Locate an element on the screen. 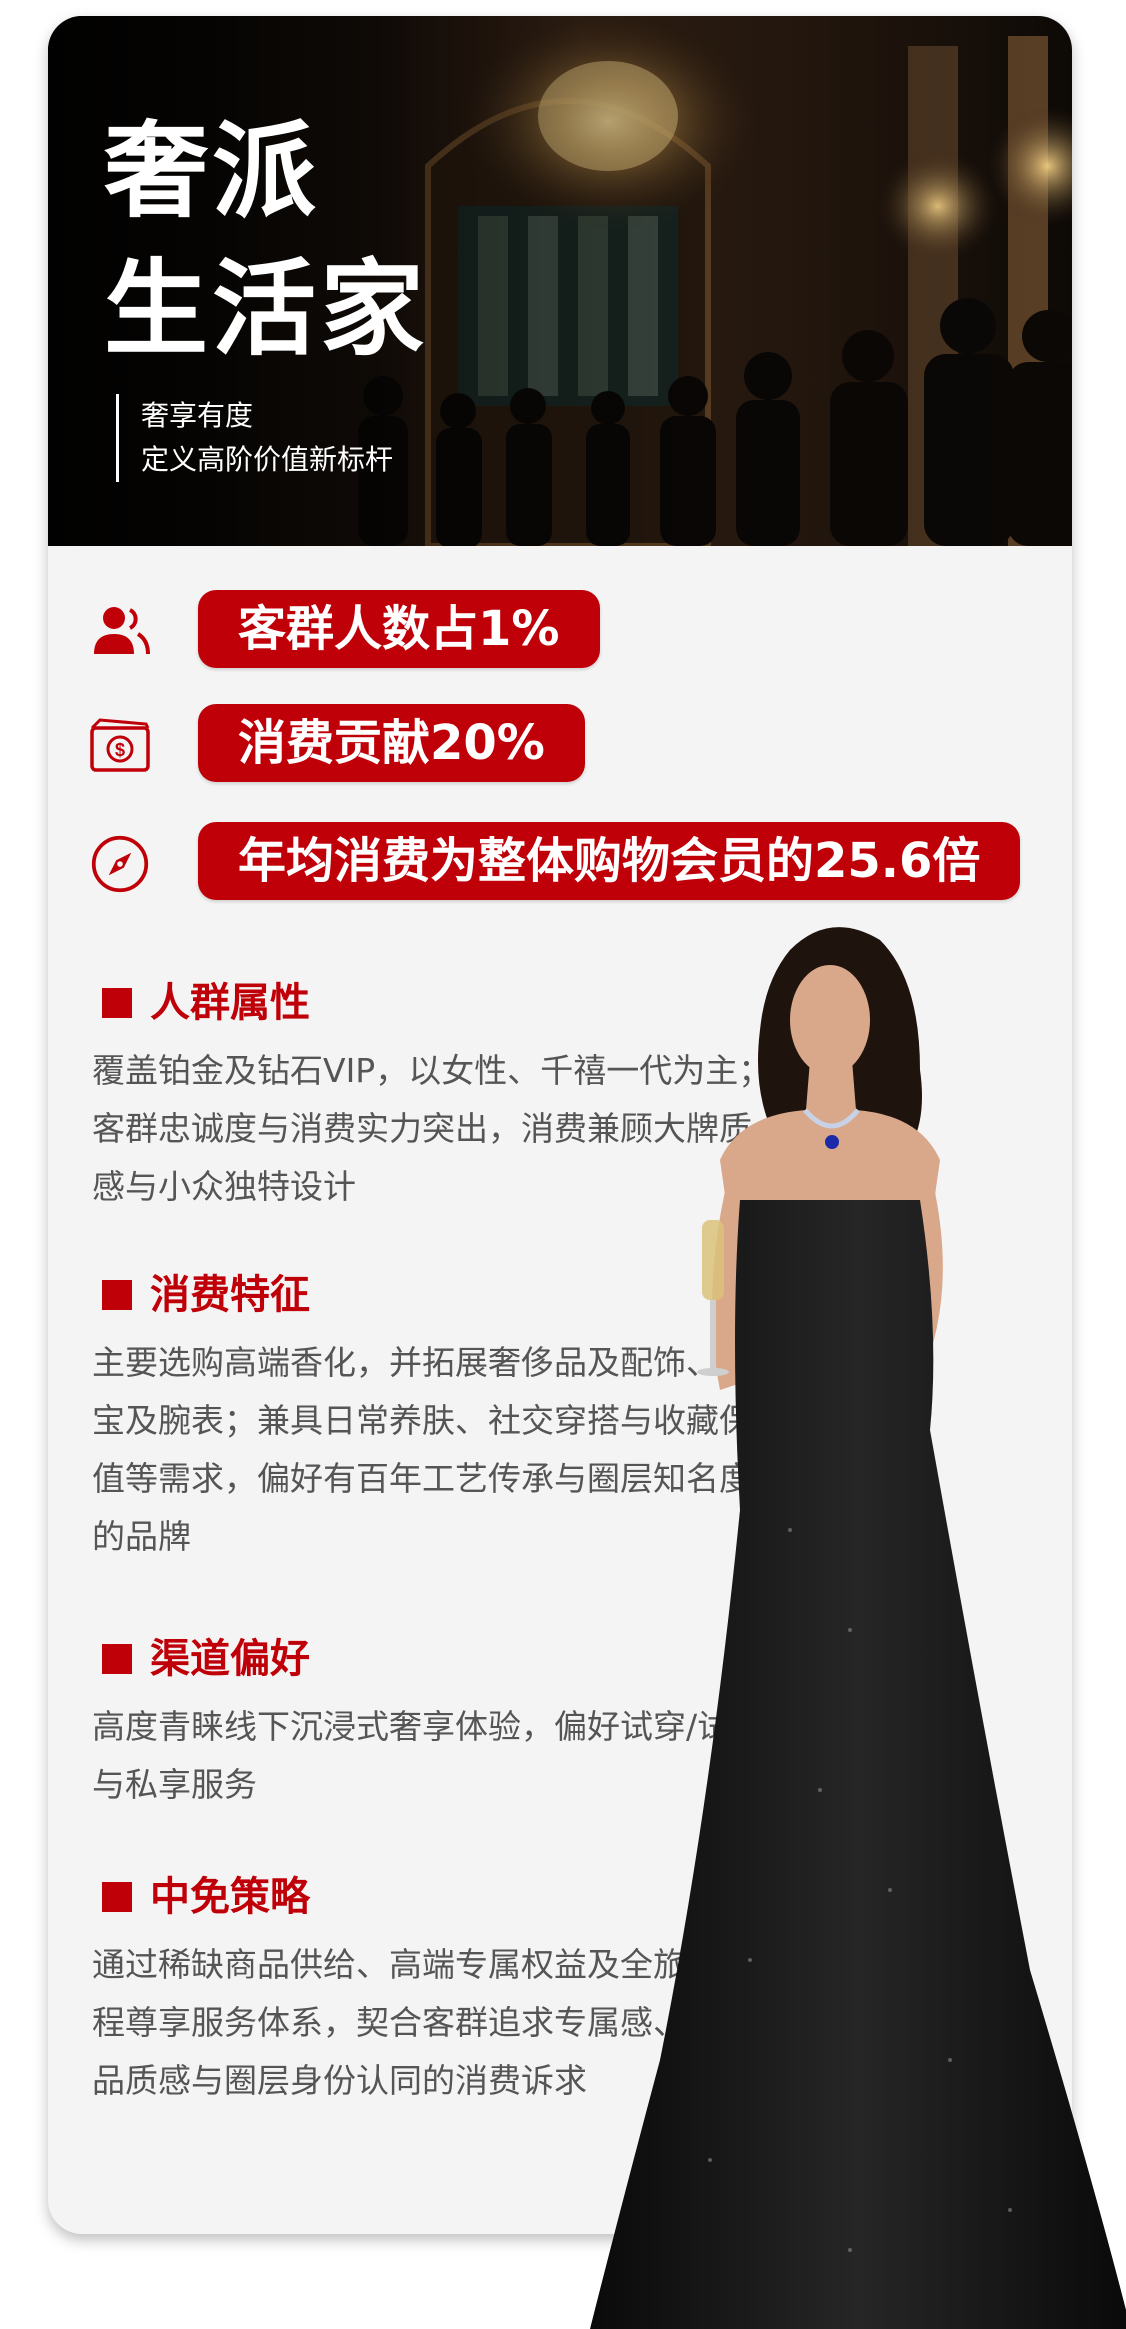  users-icon is located at coordinates (122, 631).